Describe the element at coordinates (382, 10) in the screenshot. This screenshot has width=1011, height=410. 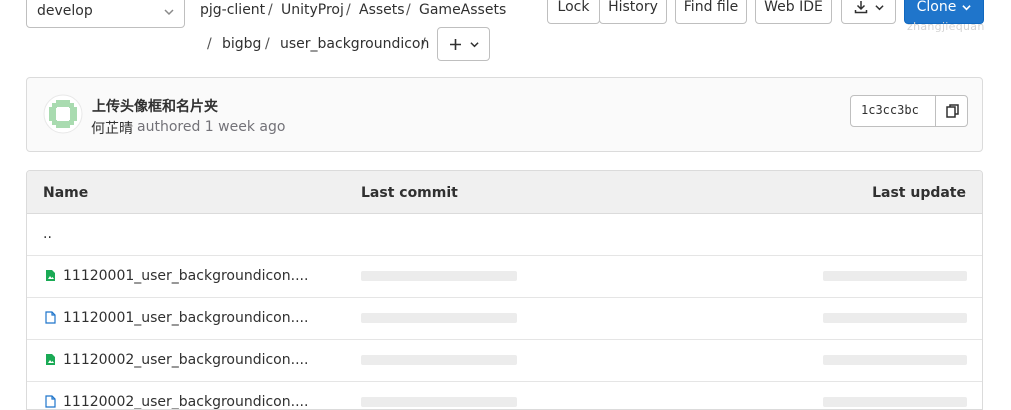
I see `breadcrumb-item: Assets` at that location.